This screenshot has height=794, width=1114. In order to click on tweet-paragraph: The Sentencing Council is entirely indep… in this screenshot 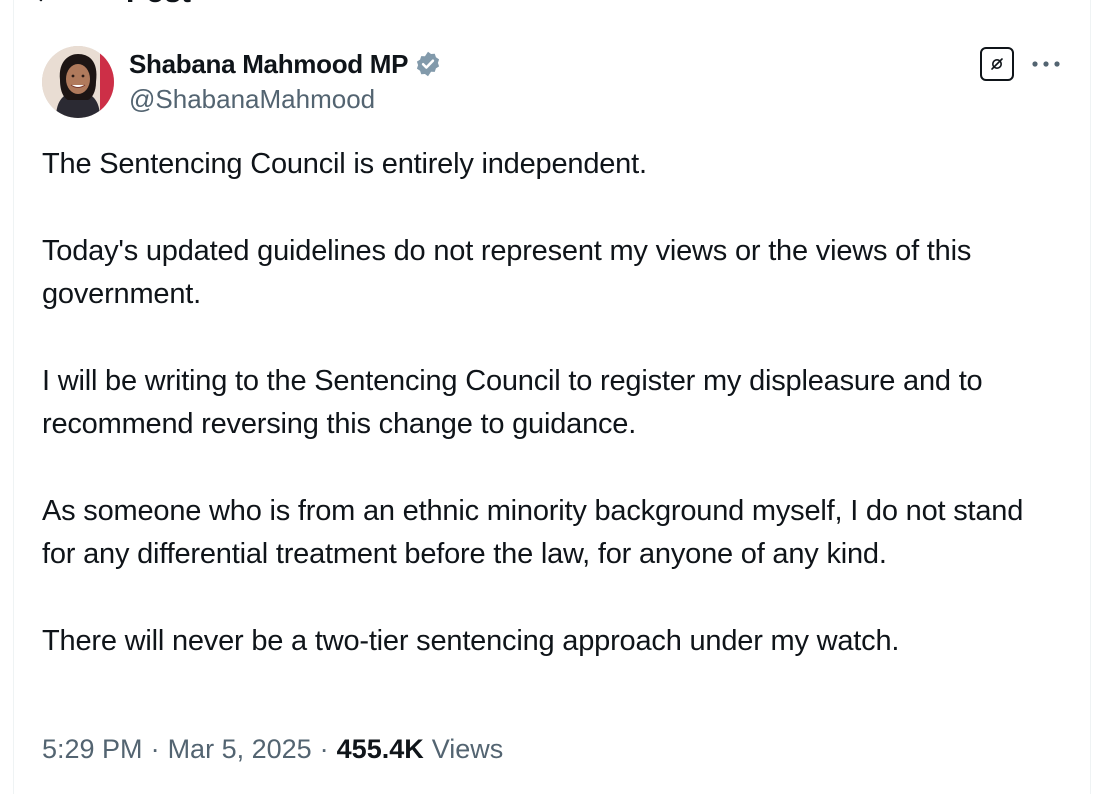, I will do `click(344, 164)`.